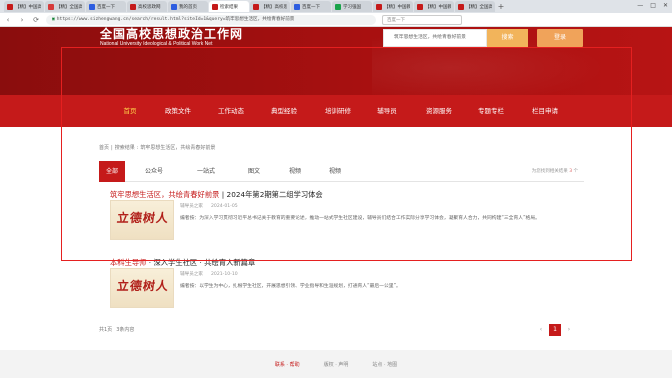  I want to click on filter-tab-official-account: 公众号, so click(154, 171).